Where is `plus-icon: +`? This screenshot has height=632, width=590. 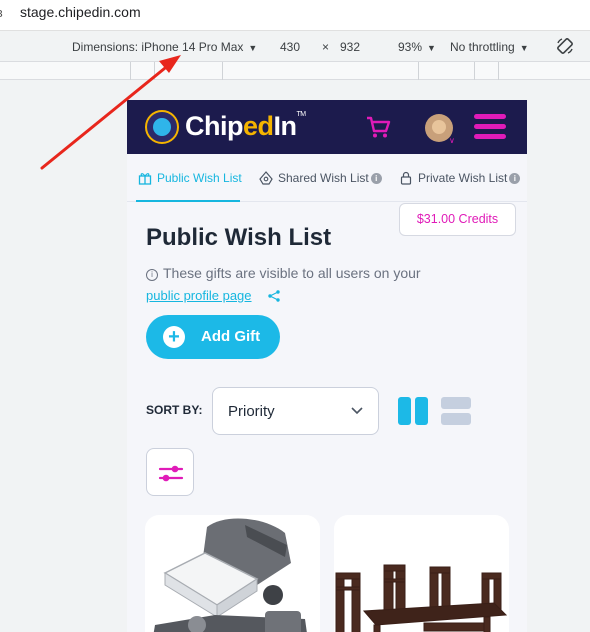
plus-icon: + is located at coordinates (174, 337).